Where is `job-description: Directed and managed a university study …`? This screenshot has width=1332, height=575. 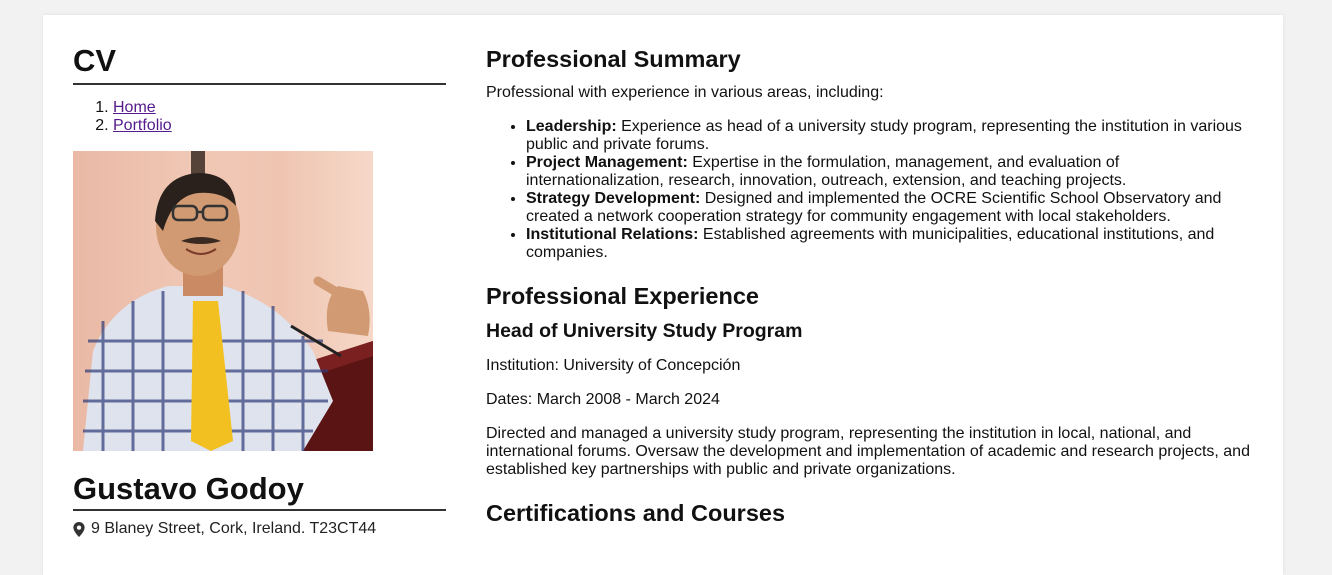 job-description: Directed and managed a university study … is located at coordinates (868, 451).